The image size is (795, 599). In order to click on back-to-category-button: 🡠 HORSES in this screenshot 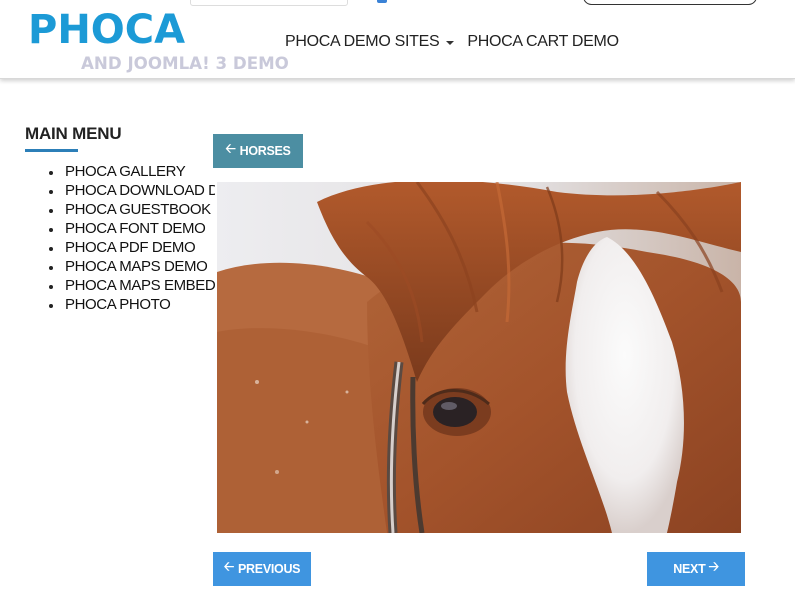, I will do `click(258, 151)`.